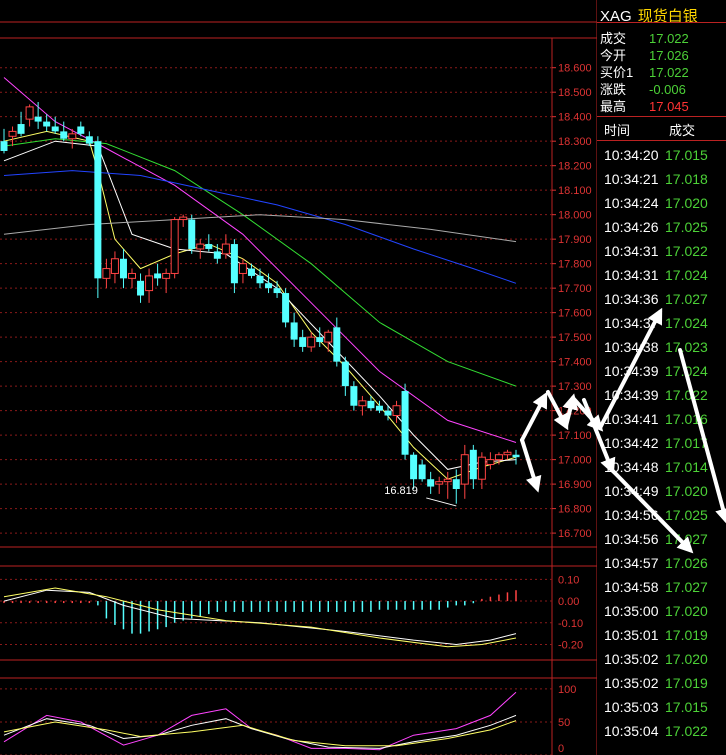 The image size is (726, 755). I want to click on tick-row: 10:34:31 17.022, so click(656, 251).